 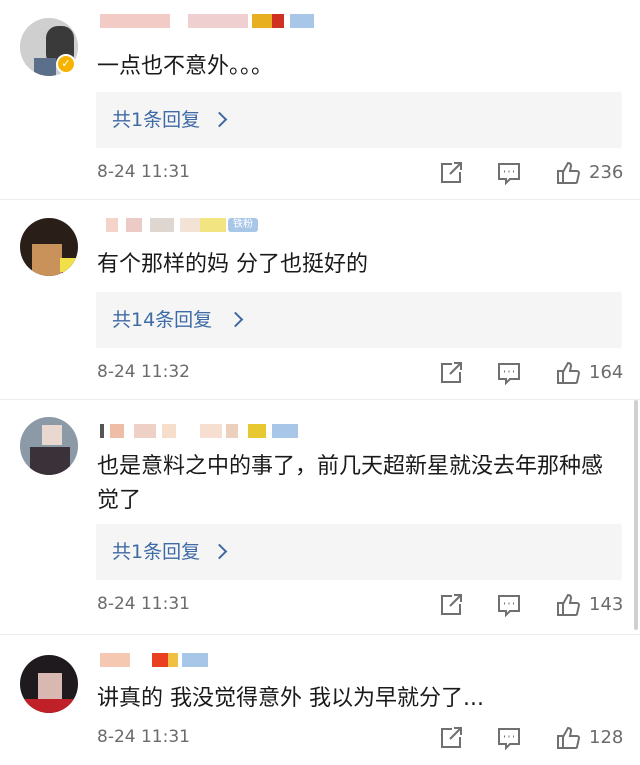 What do you see at coordinates (360, 740) in the screenshot?
I see `comment-meta: 8-24 11:31 128` at bounding box center [360, 740].